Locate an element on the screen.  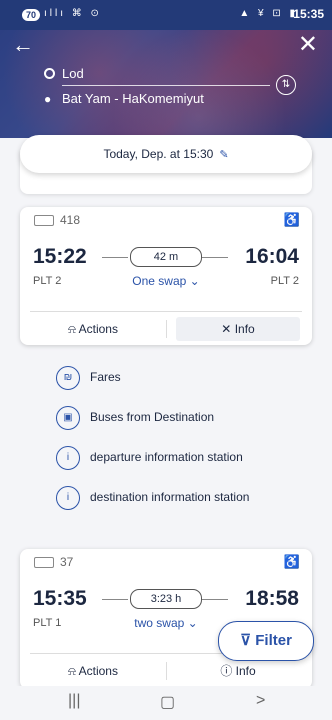
arrival-time: 18:58 is located at coordinates (272, 598).